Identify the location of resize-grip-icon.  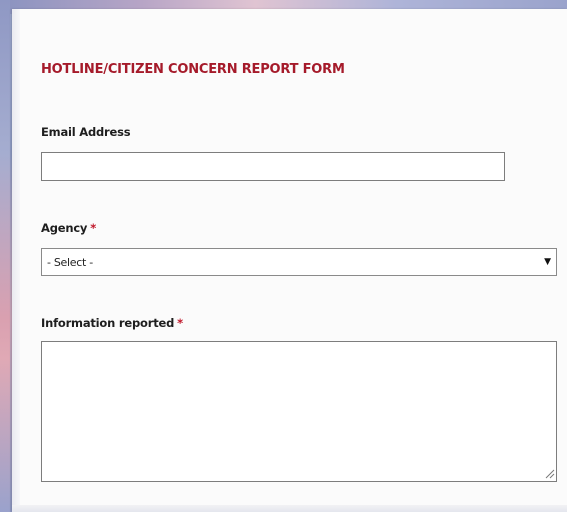
(550, 474).